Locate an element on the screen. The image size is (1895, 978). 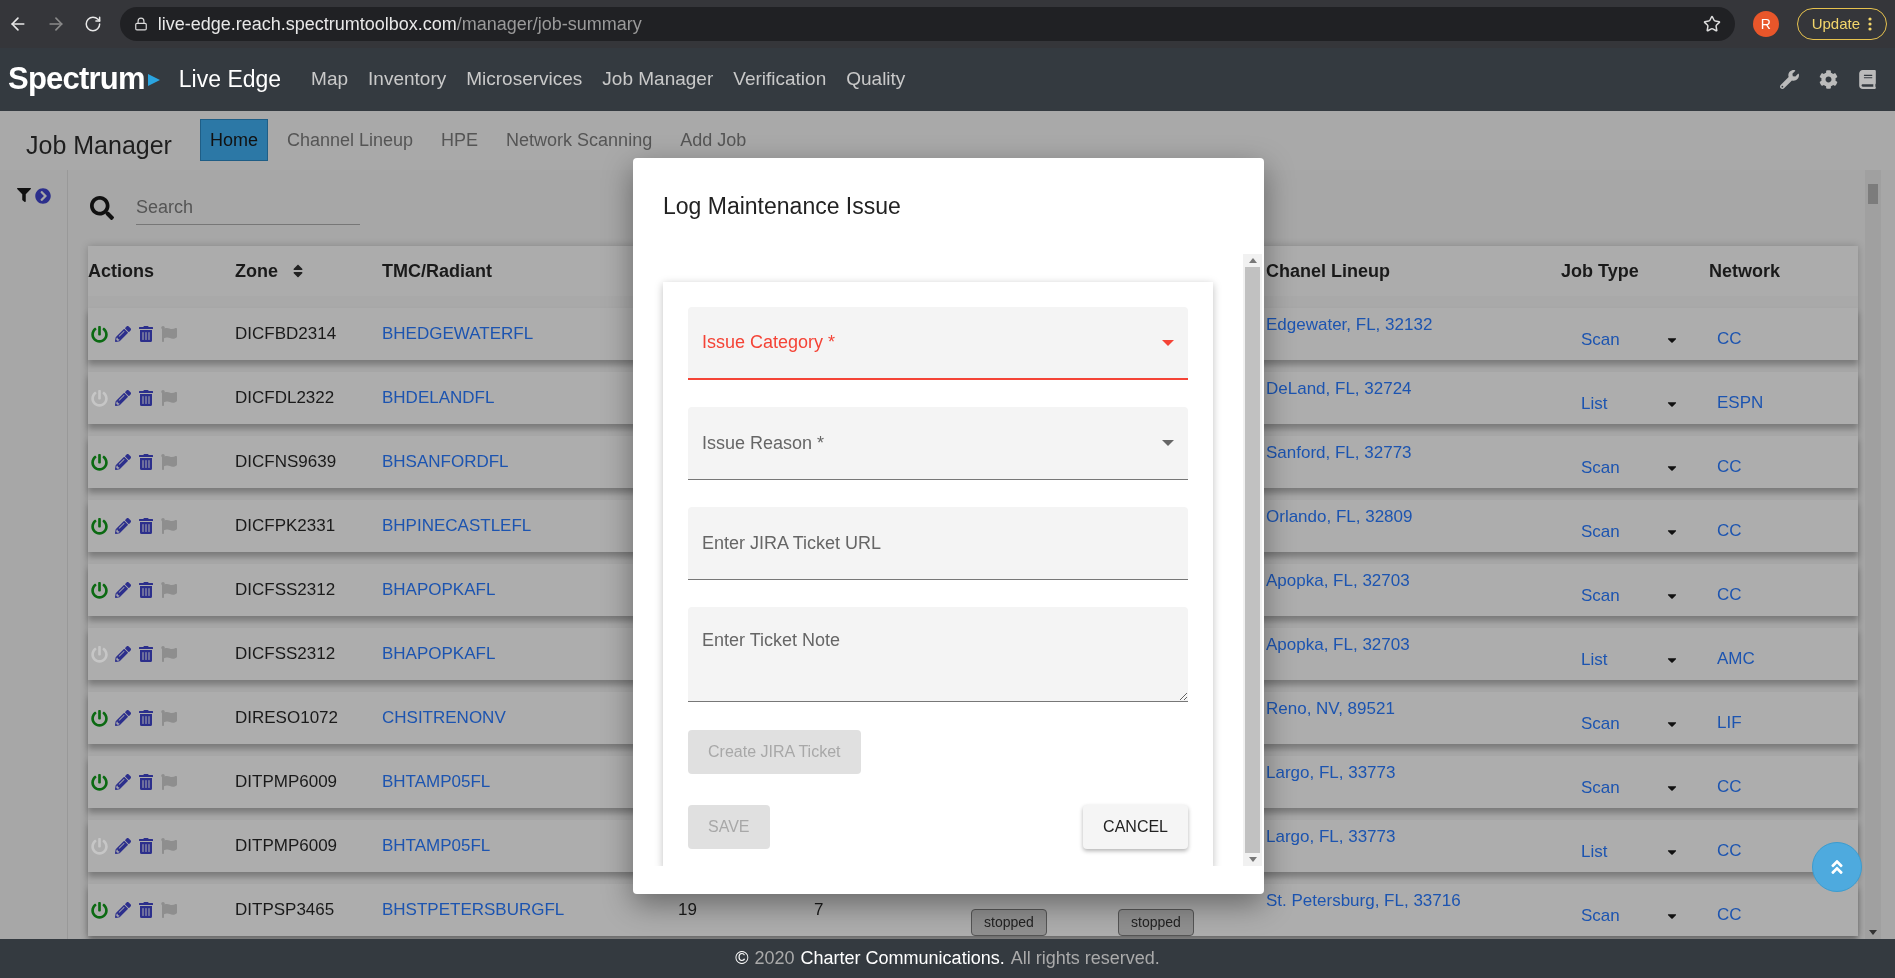
modal-scrollbar is located at coordinates (1252, 560).